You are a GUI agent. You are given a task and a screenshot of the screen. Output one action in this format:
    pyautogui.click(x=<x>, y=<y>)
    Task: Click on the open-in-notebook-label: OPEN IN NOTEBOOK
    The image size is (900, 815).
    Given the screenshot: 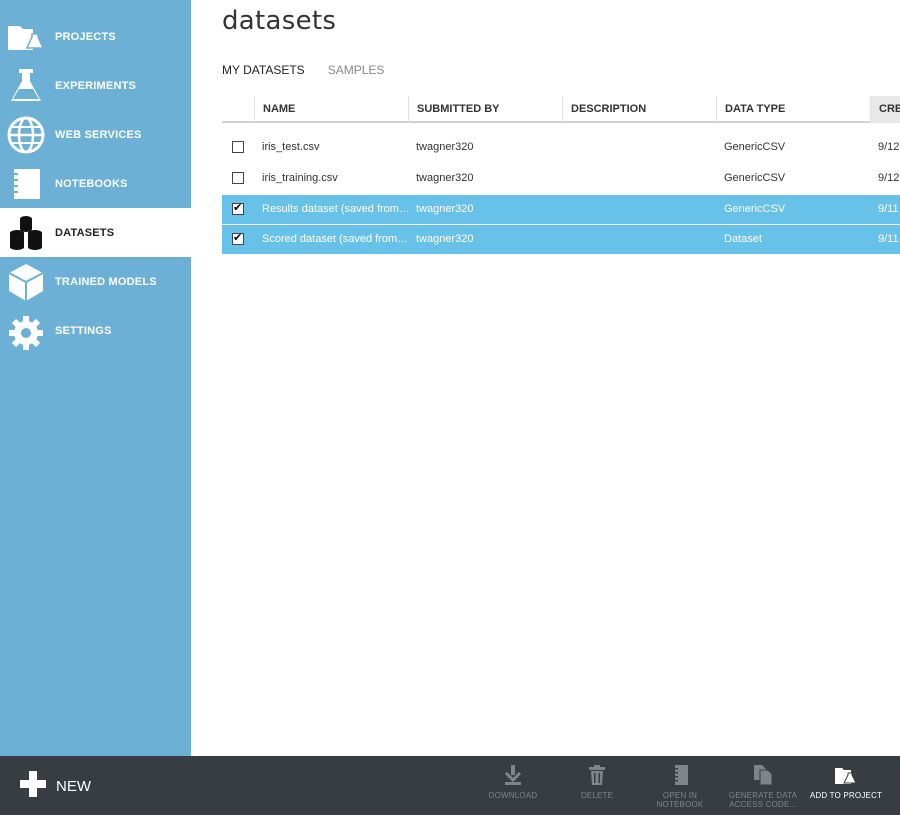 What is the action you would take?
    pyautogui.click(x=680, y=800)
    